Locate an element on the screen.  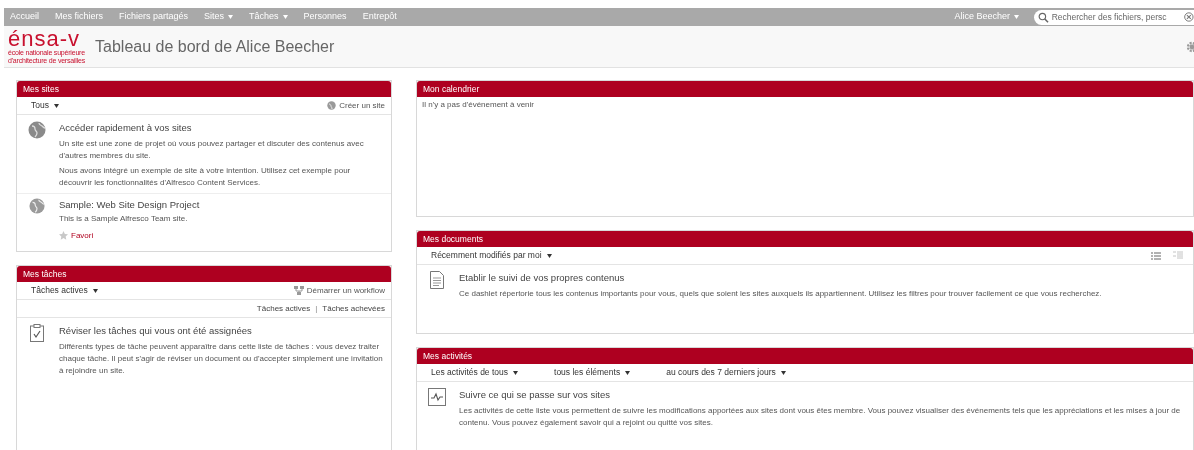
filter-dropdown: Les activités de tous is located at coordinates (474, 372).